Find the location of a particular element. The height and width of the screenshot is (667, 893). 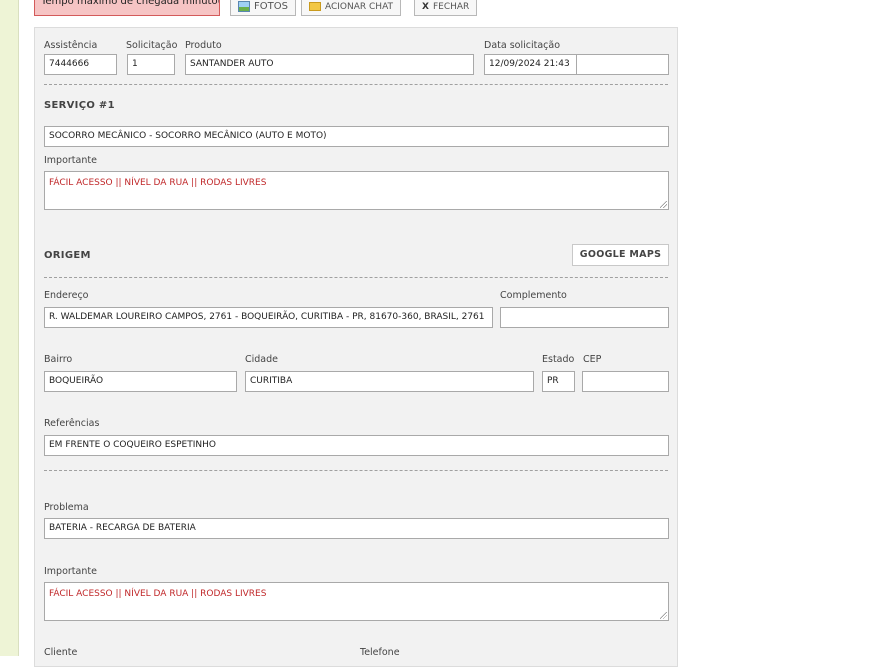

estado-field: PR is located at coordinates (558, 381).